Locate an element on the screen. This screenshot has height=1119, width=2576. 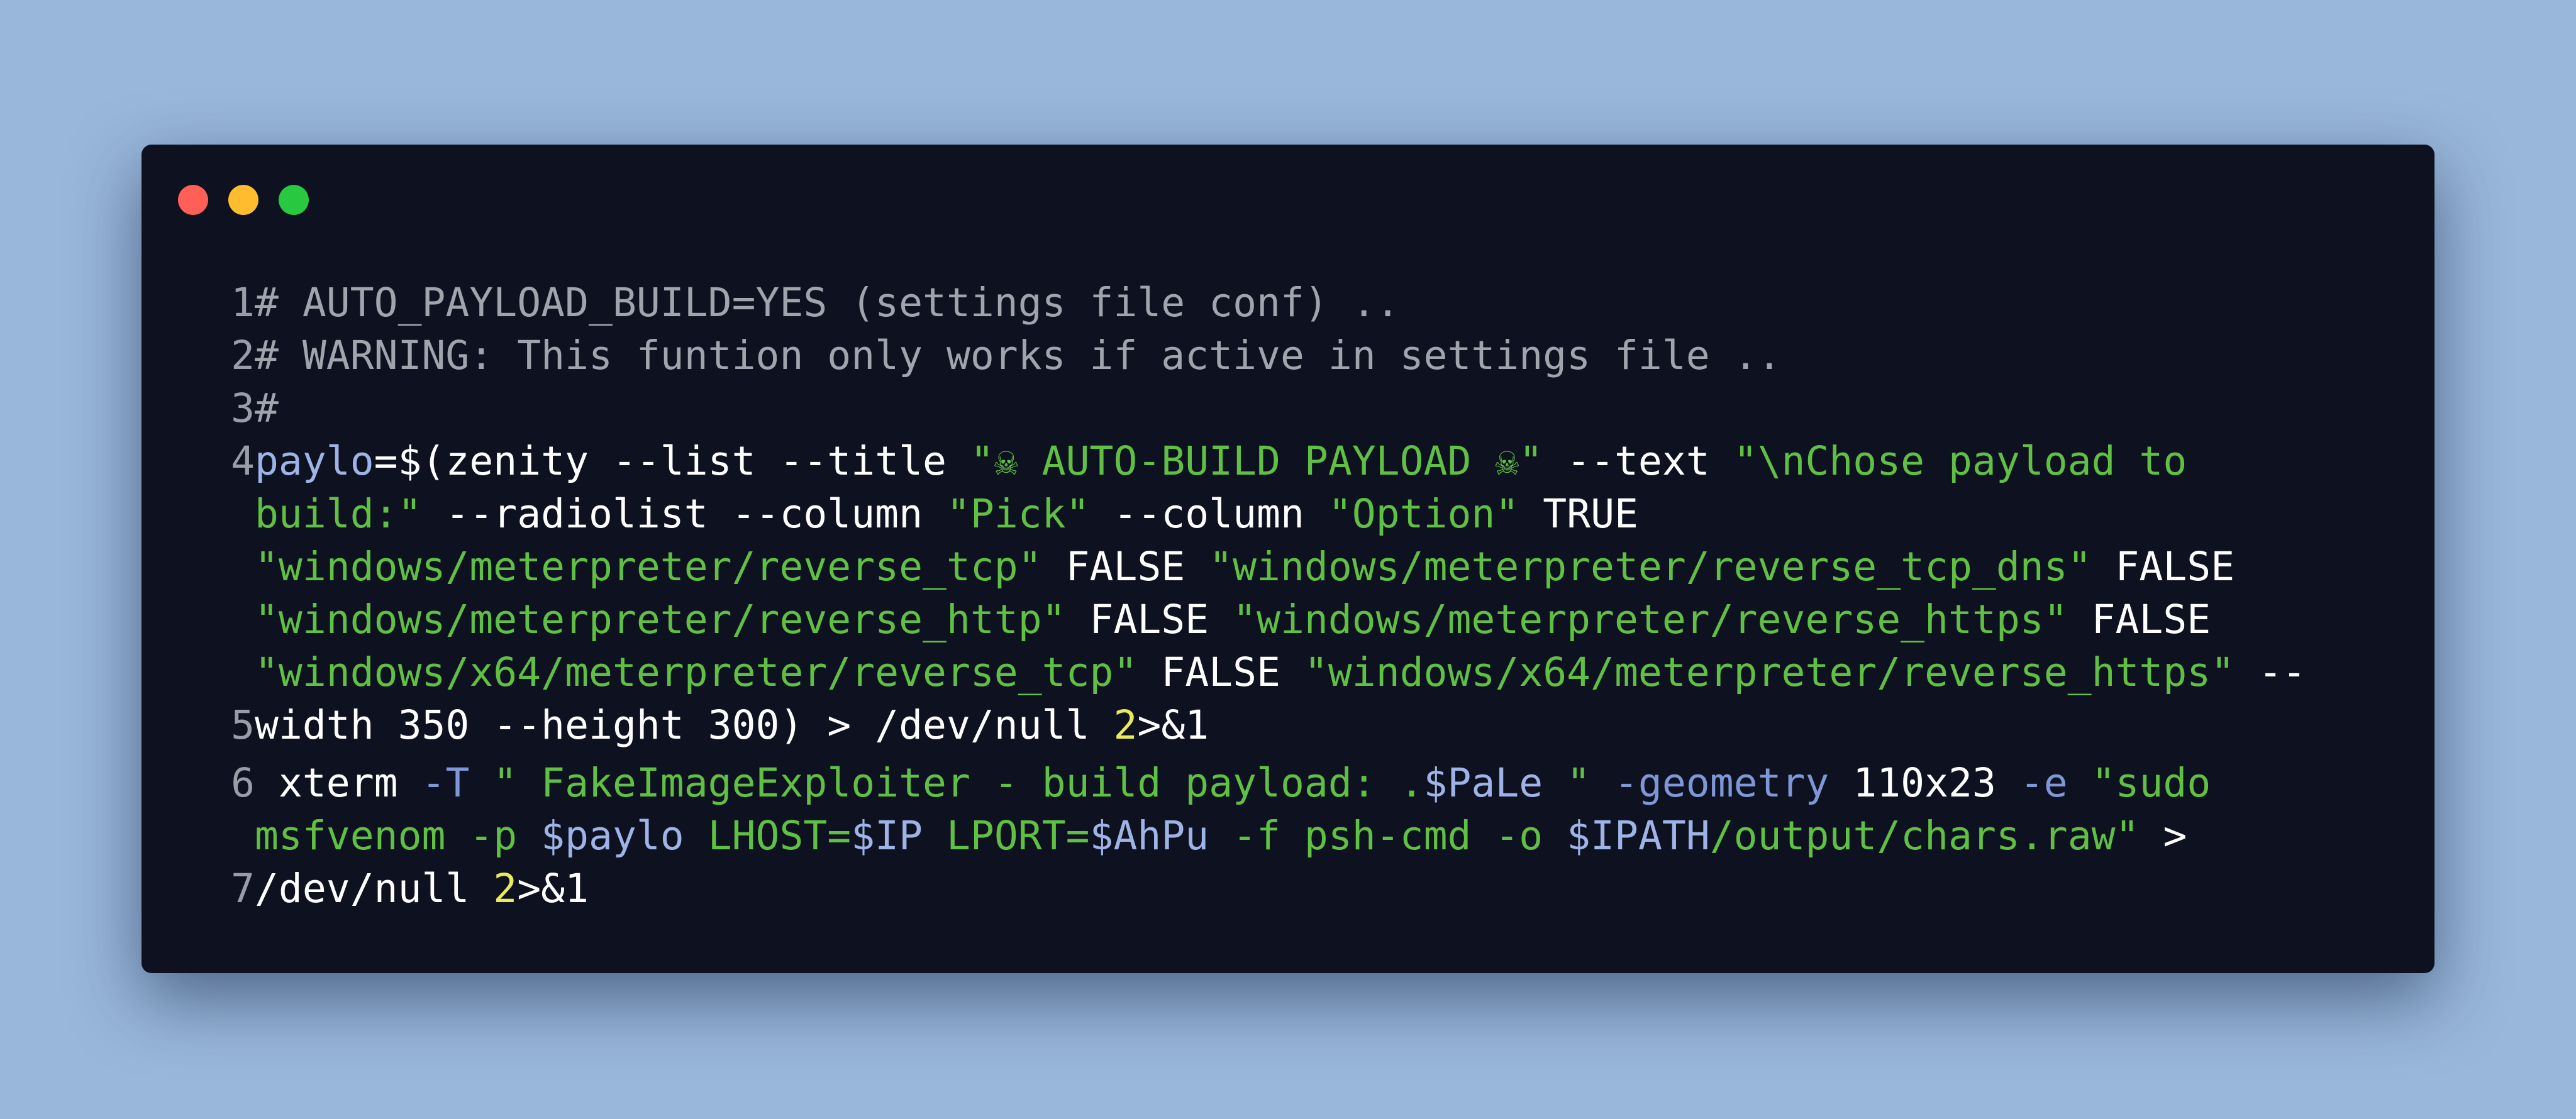
code-token: LPORT= is located at coordinates (1006, 836).